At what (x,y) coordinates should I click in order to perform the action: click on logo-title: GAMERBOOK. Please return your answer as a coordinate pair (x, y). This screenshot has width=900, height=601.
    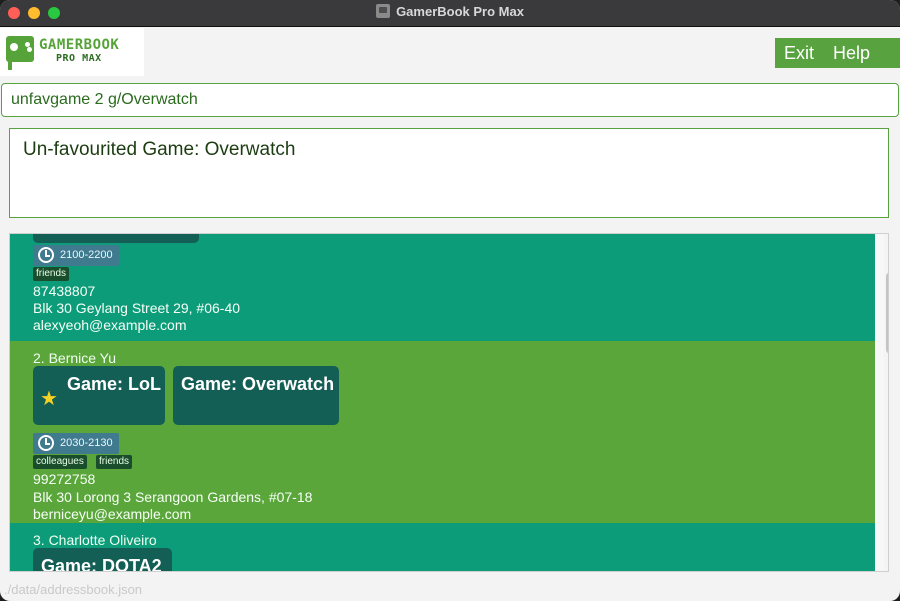
    Looking at the image, I should click on (79, 45).